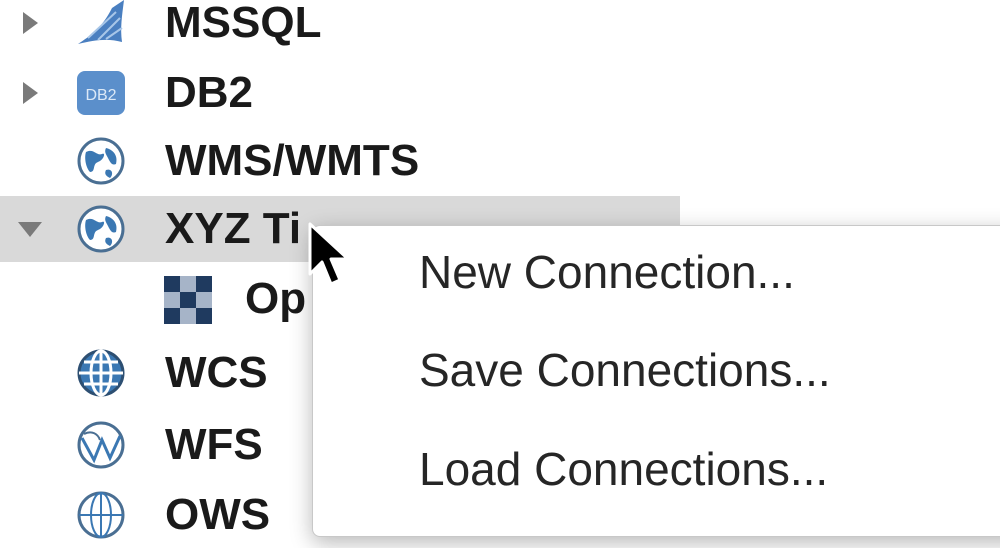 The width and height of the screenshot is (1000, 548). I want to click on tree-item-label: DB2, so click(209, 92).